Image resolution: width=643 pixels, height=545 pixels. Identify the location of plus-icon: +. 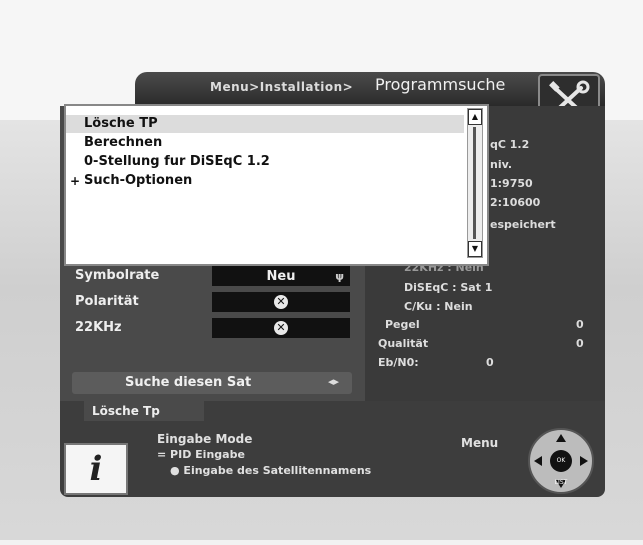
(75, 181).